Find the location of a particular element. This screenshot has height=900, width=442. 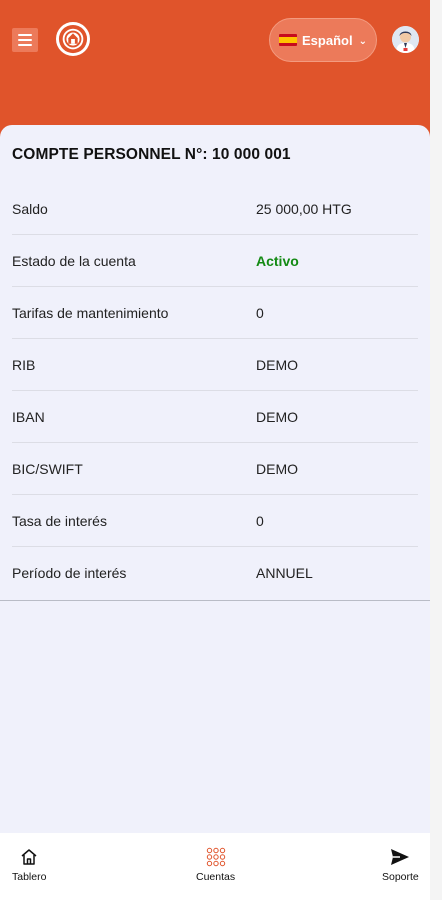

nav-item-tablero: Tablero is located at coordinates (29, 865).